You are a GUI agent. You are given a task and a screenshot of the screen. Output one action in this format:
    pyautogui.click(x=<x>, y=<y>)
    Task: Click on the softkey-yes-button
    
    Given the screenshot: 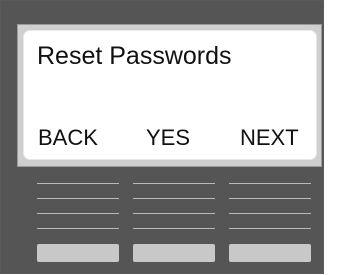 What is the action you would take?
    pyautogui.click(x=174, y=253)
    